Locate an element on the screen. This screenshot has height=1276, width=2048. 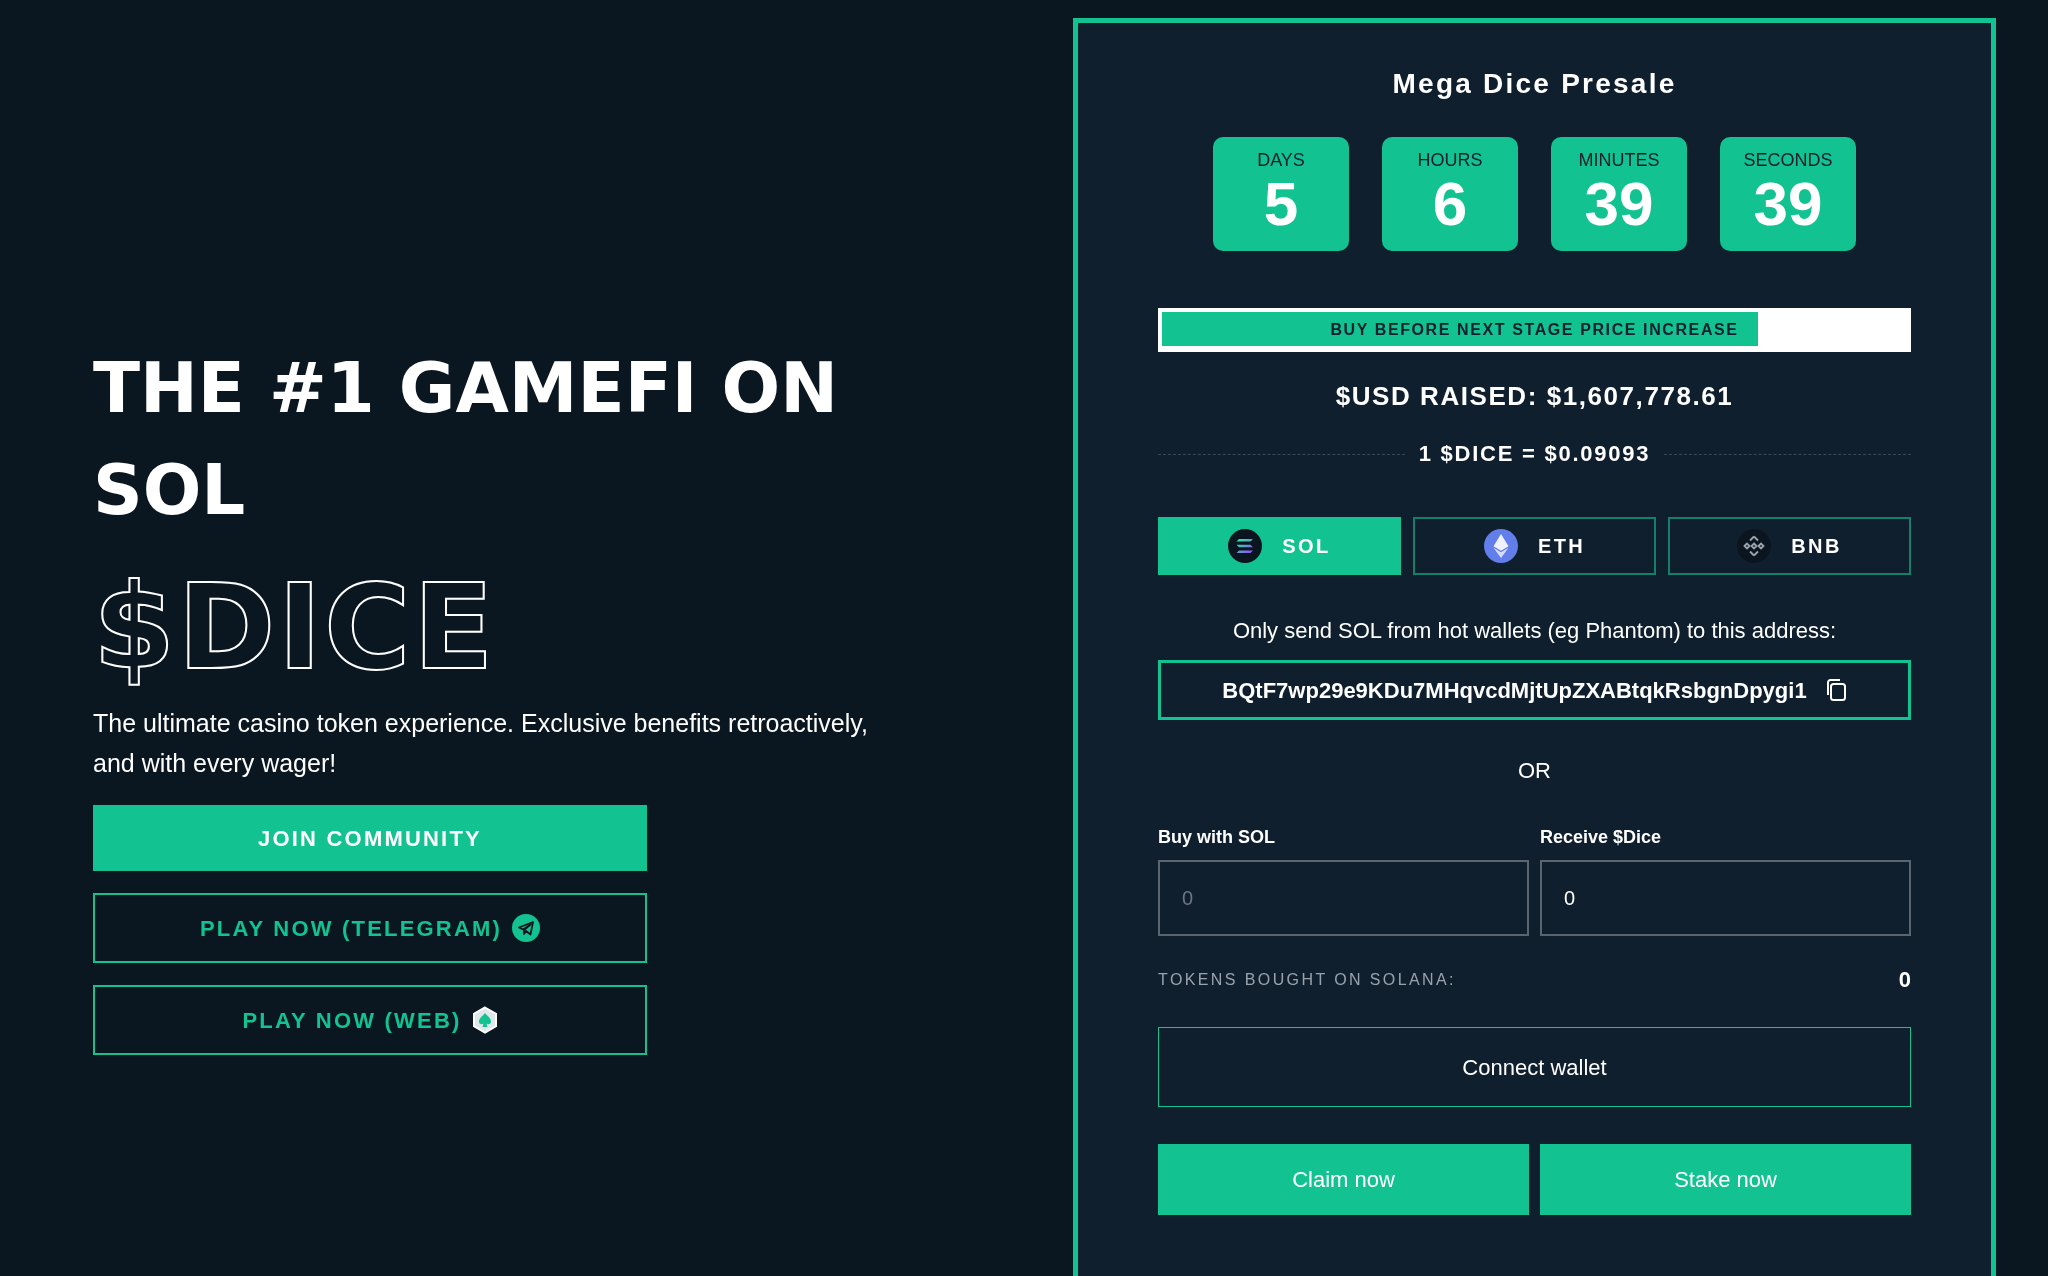
raised-amount: $USD RAISED: $1,607,778.61 is located at coordinates (1534, 396).